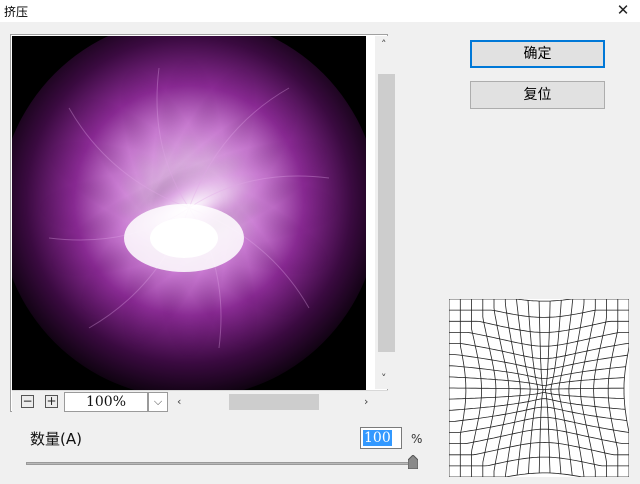 Image resolution: width=640 pixels, height=484 pixels. What do you see at coordinates (274, 402) in the screenshot?
I see `horizontal-scroll-thumb` at bounding box center [274, 402].